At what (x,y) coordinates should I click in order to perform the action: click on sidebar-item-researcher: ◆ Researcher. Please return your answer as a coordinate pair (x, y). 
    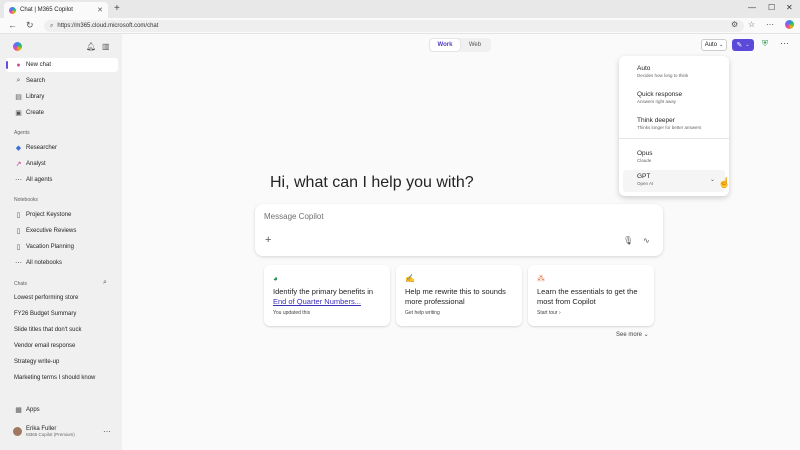
    Looking at the image, I should click on (62, 148).